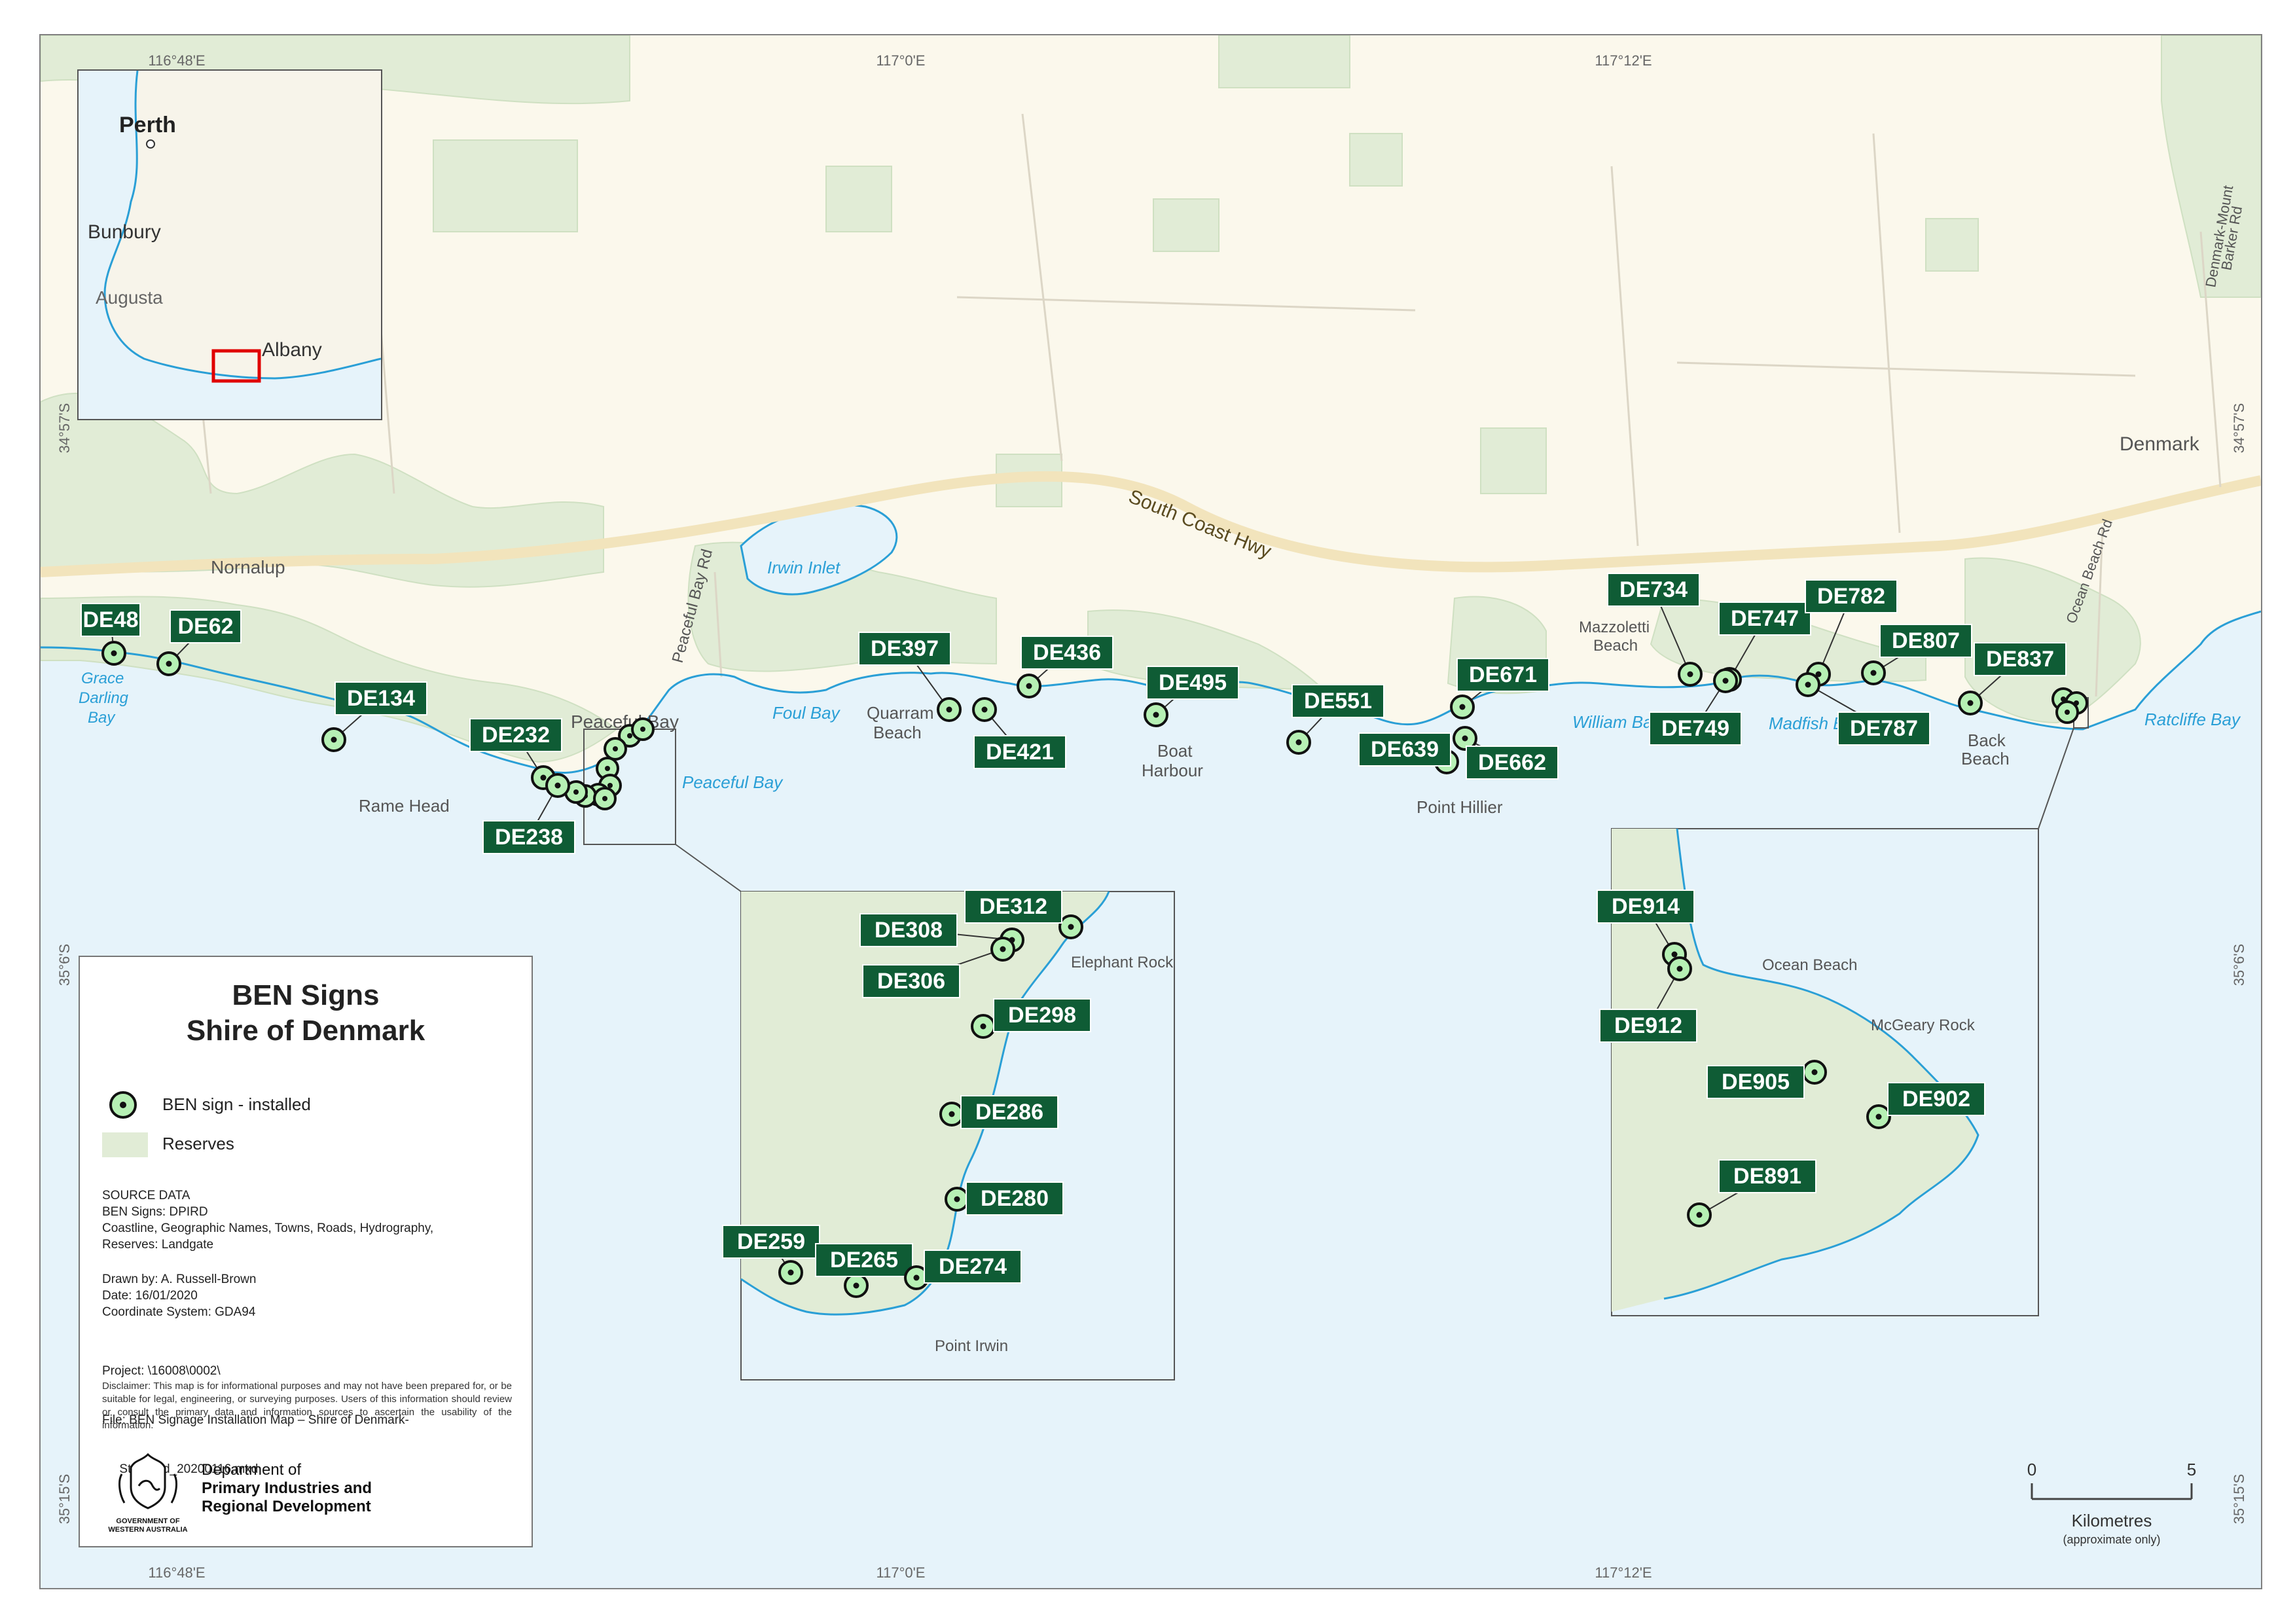 This screenshot has width=2295, height=1624. I want to click on locator-map: Perth Bunbury Augusta Albany, so click(230, 245).